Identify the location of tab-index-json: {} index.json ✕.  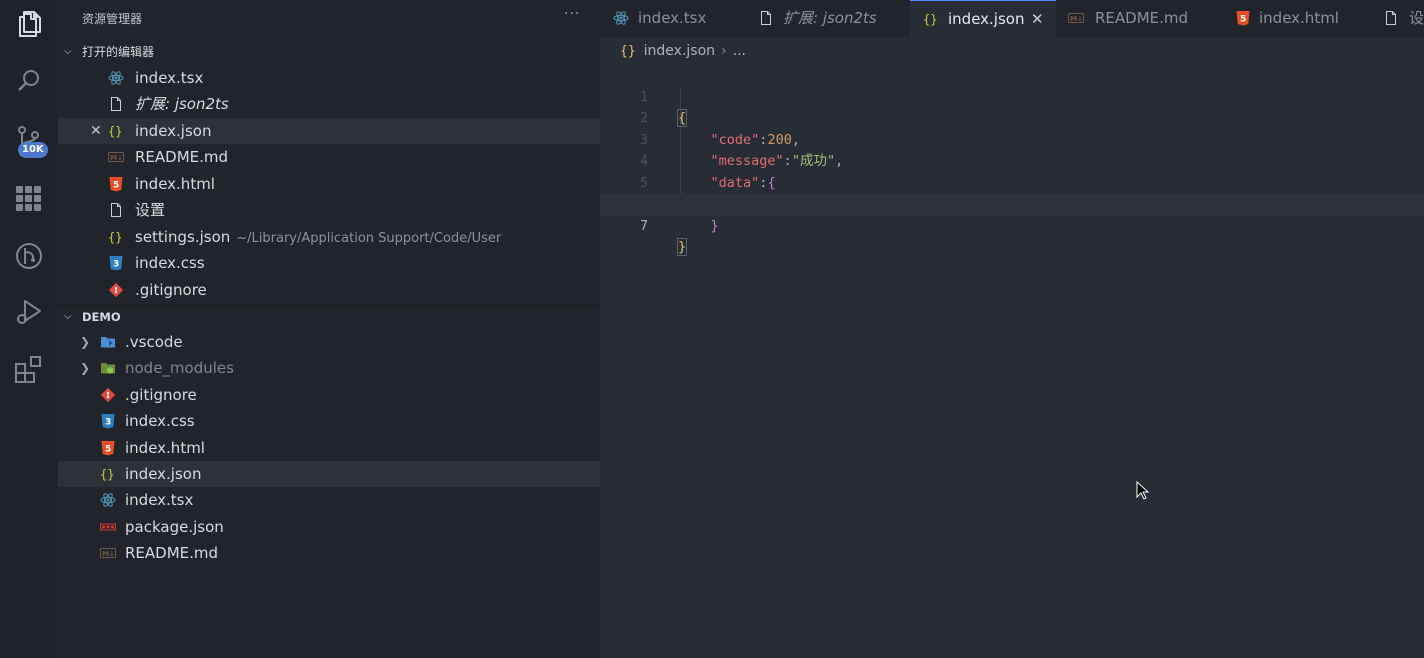
(983, 18).